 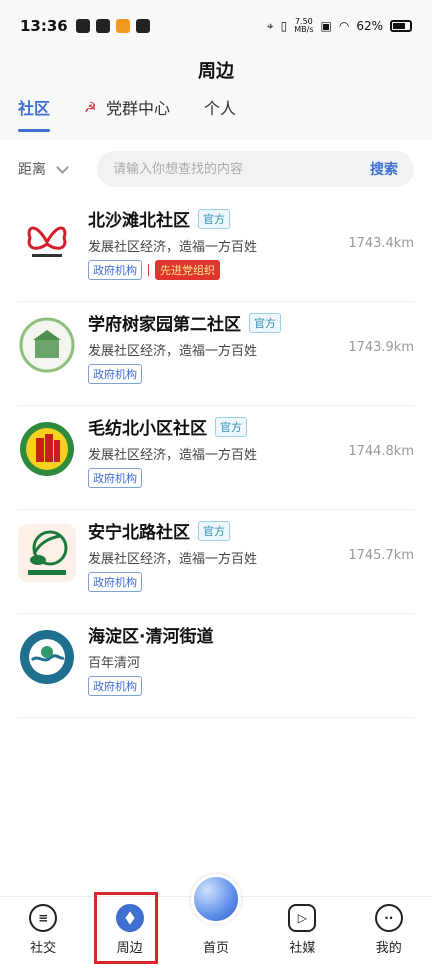 I want to click on location-icon: ⌖, so click(x=270, y=25).